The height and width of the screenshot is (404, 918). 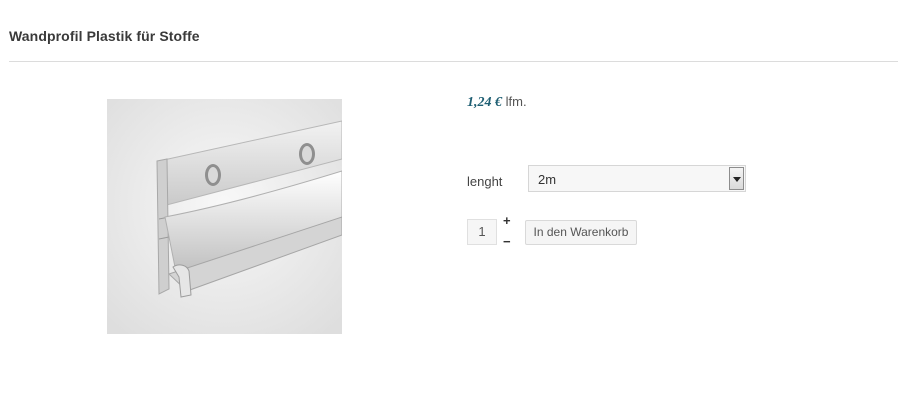 What do you see at coordinates (516, 101) in the screenshot?
I see `price-unit: lfm.` at bounding box center [516, 101].